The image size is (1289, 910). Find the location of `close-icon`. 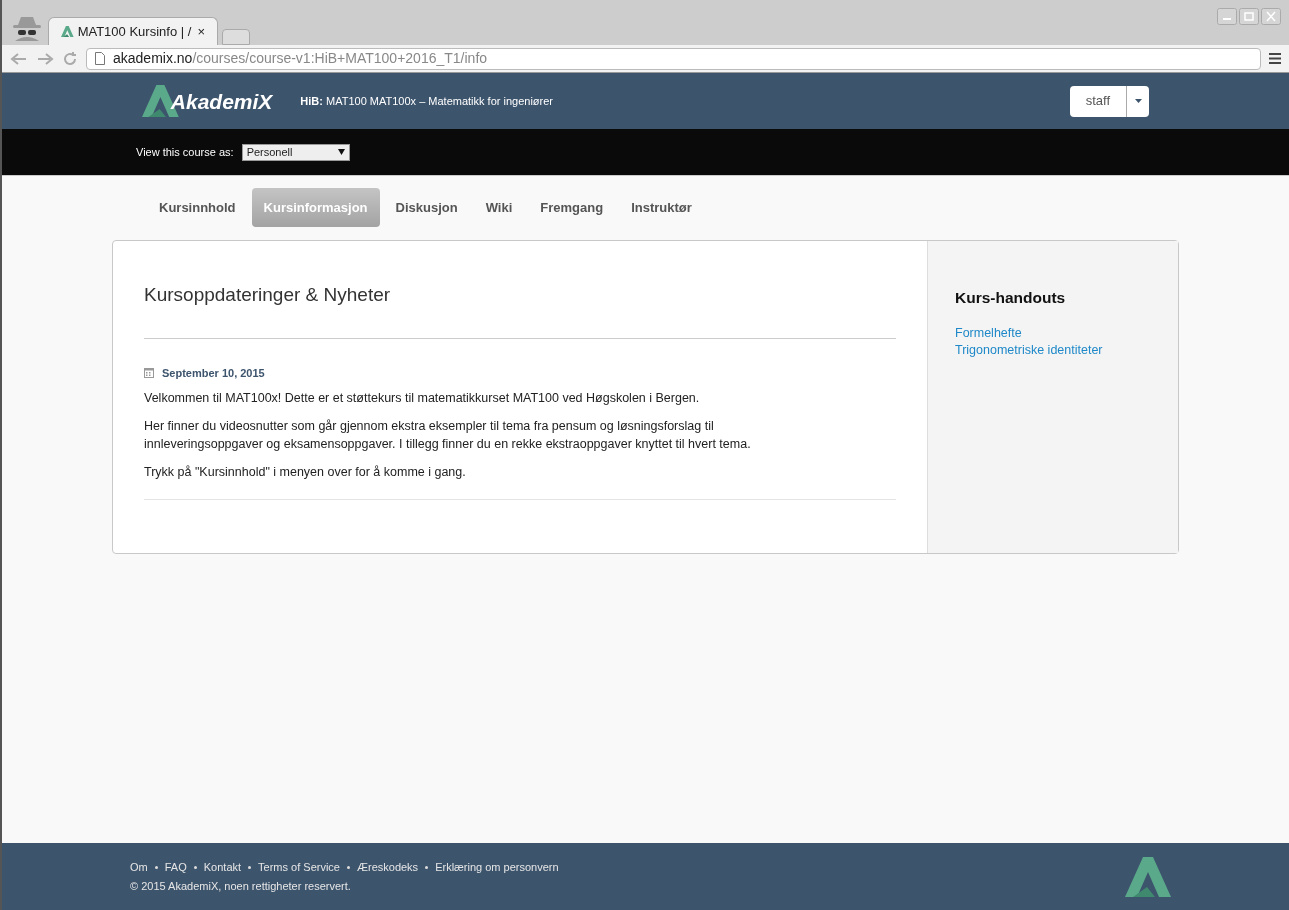

close-icon is located at coordinates (1271, 16).